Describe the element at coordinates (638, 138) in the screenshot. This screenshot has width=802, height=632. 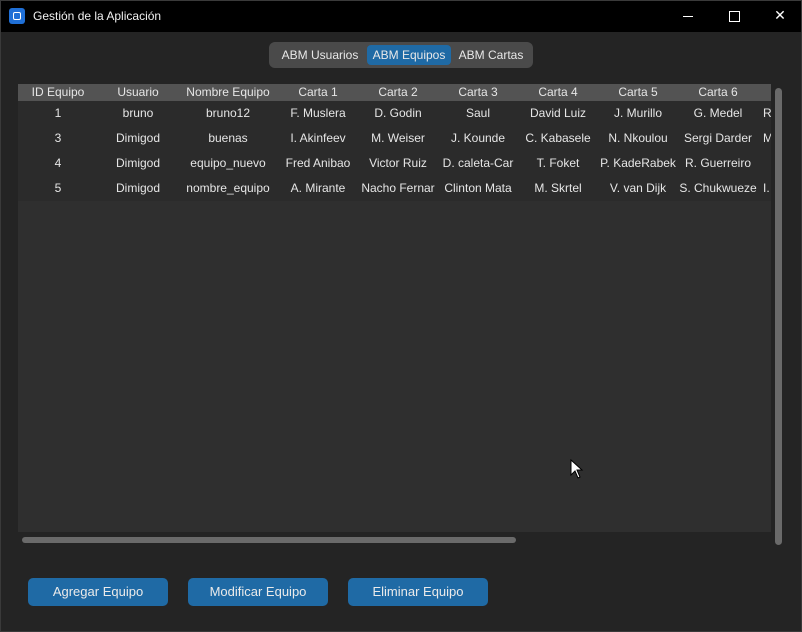
I see `table-cell: N. Nkoulou` at that location.